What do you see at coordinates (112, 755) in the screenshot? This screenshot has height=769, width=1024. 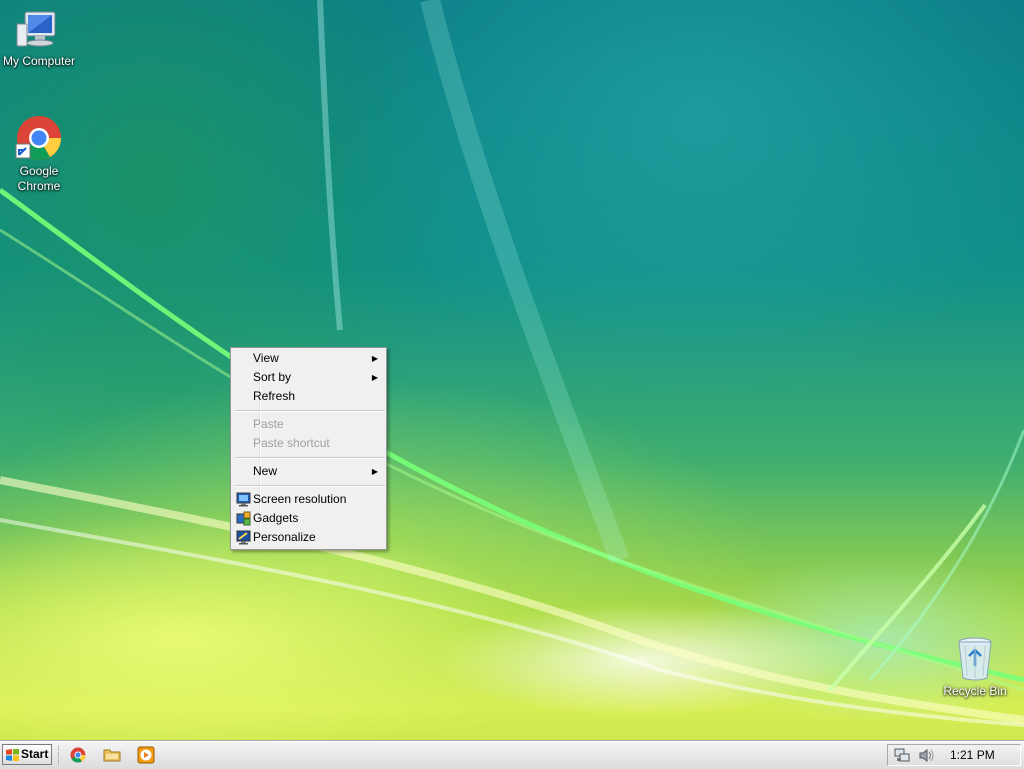 I see `folder-icon` at bounding box center [112, 755].